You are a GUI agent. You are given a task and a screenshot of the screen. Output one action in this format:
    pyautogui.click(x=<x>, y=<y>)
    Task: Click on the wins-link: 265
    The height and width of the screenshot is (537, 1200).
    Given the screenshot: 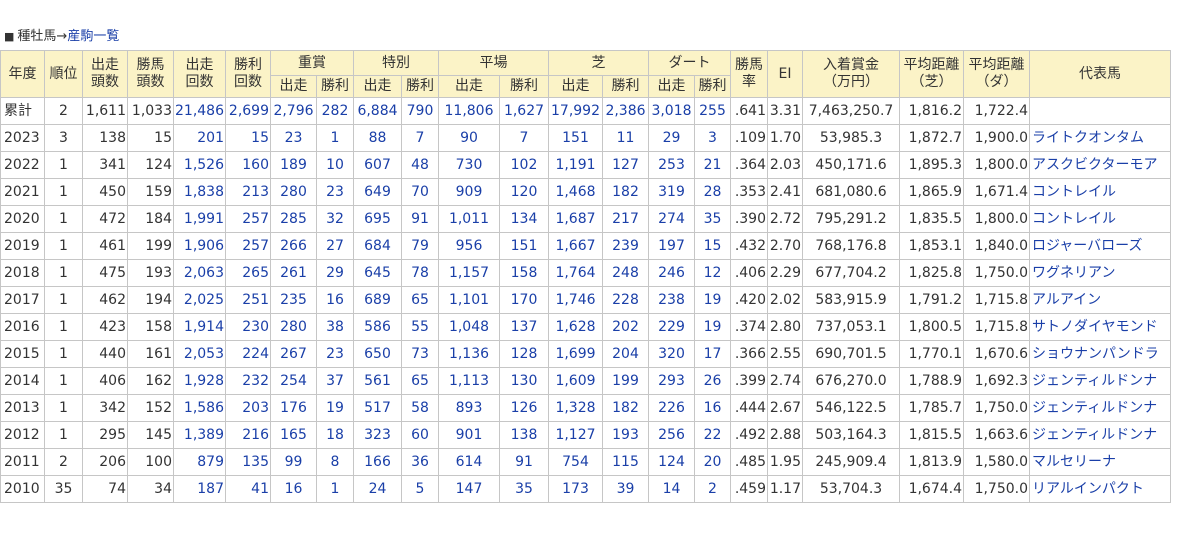 What is the action you would take?
    pyautogui.click(x=248, y=273)
    